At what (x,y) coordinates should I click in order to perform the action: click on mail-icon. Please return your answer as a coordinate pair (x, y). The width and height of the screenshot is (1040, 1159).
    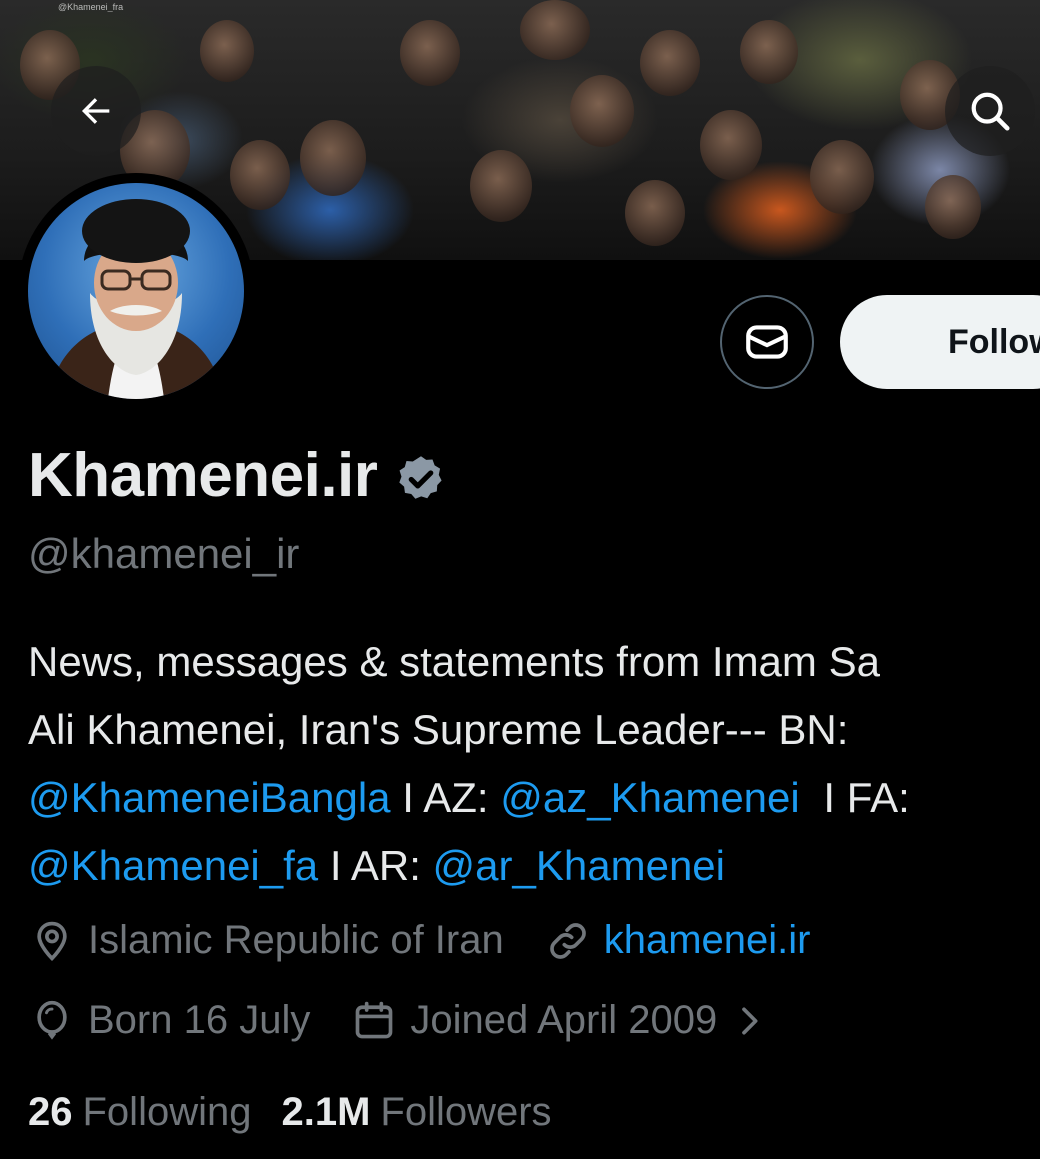
    Looking at the image, I should click on (767, 342).